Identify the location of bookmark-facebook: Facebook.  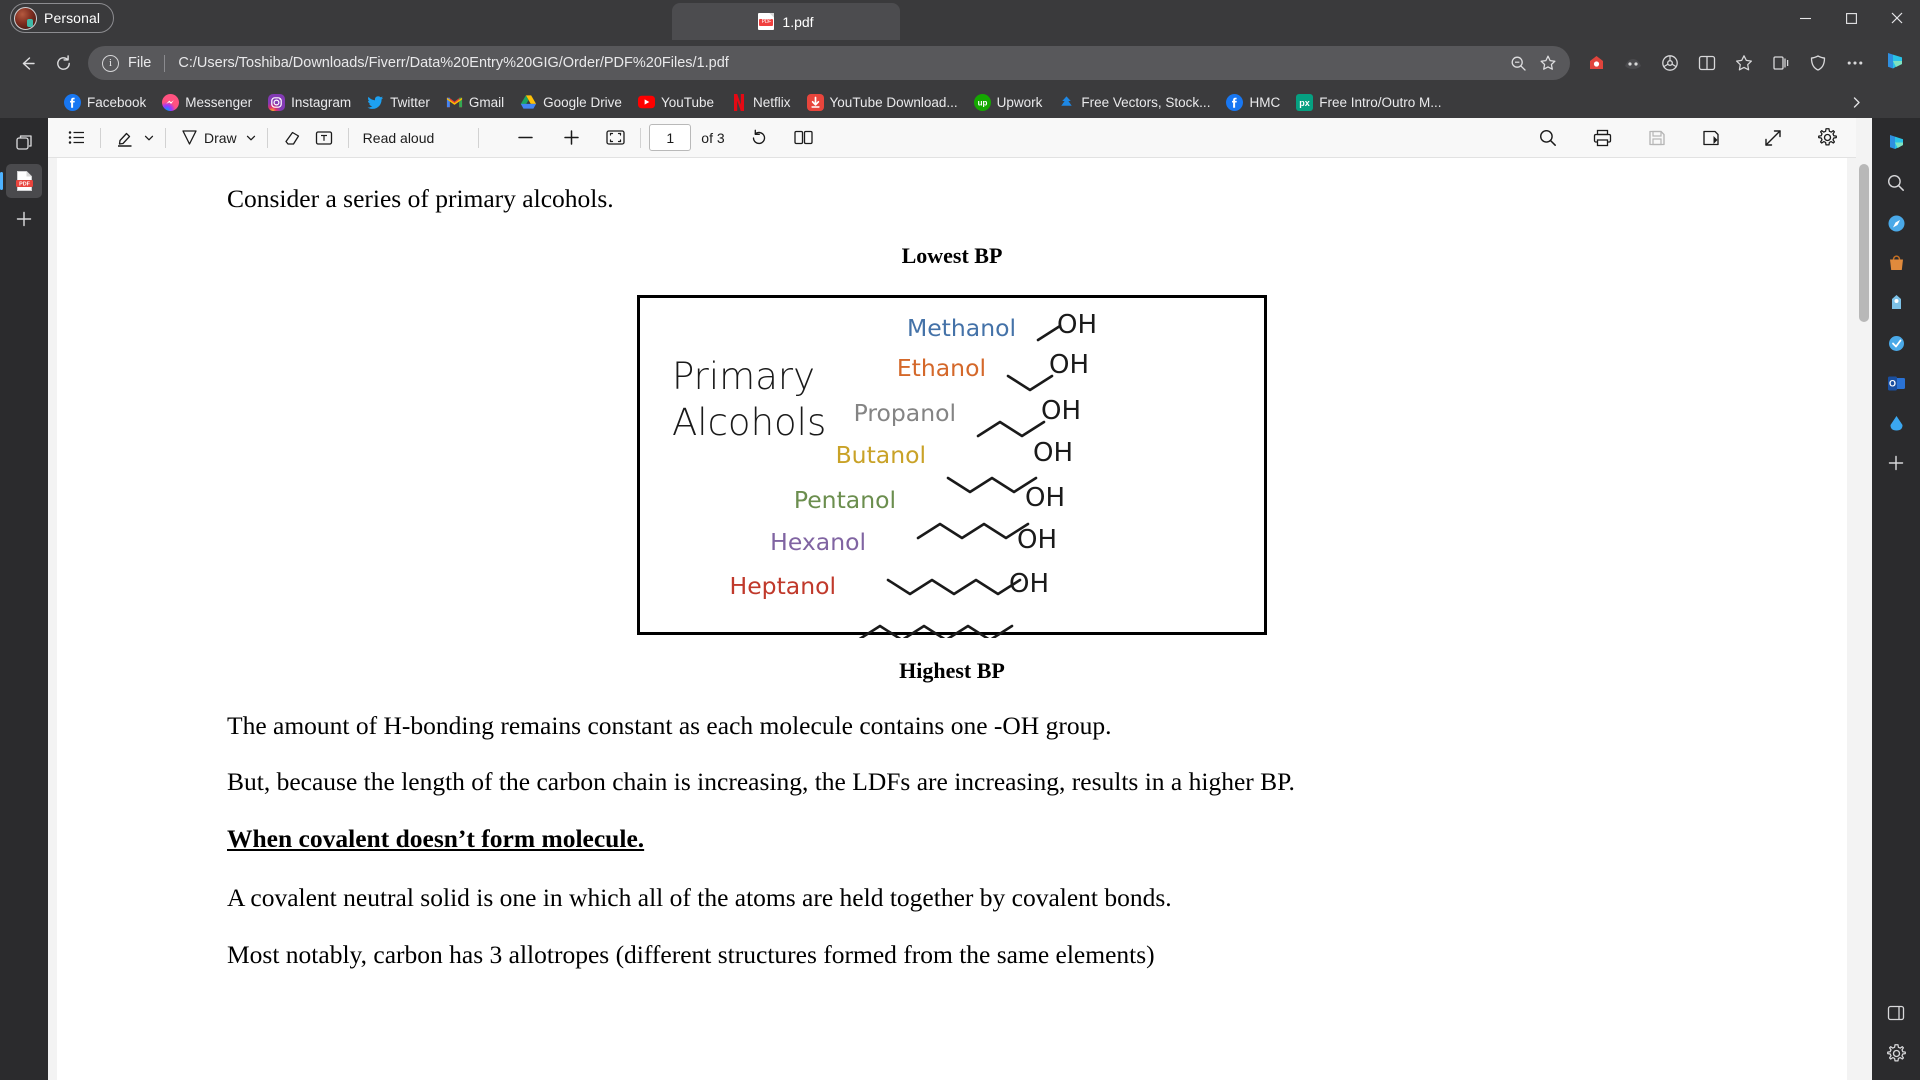
(105, 102).